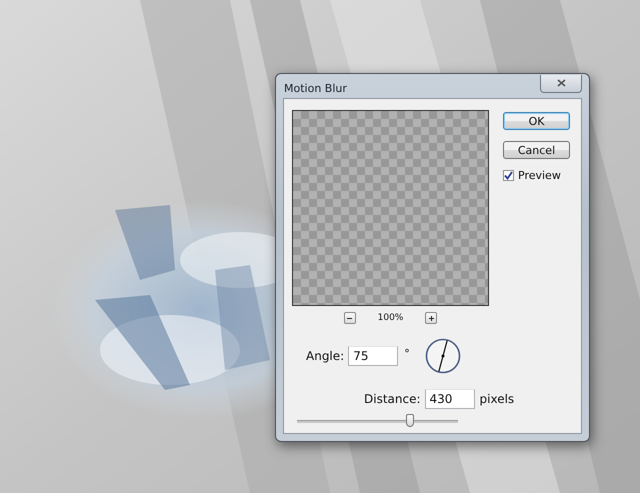 The image size is (640, 493). I want to click on angle-field: 75, so click(373, 356).